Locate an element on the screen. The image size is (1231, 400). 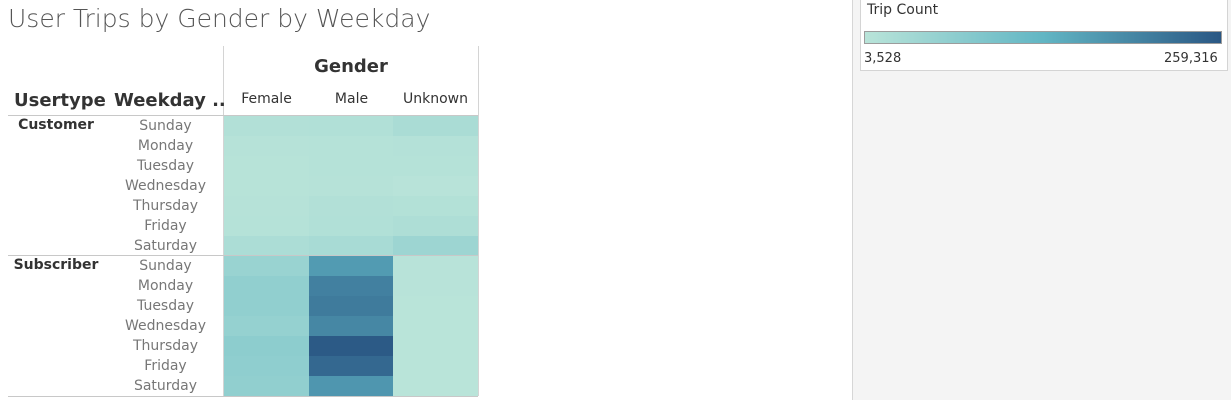
column-header-male: Male is located at coordinates (351, 99).